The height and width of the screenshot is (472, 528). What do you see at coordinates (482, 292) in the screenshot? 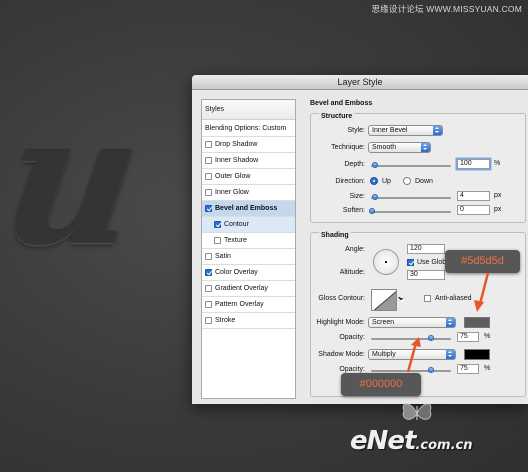
I see `arrow-to-highlight-swatch` at bounding box center [482, 292].